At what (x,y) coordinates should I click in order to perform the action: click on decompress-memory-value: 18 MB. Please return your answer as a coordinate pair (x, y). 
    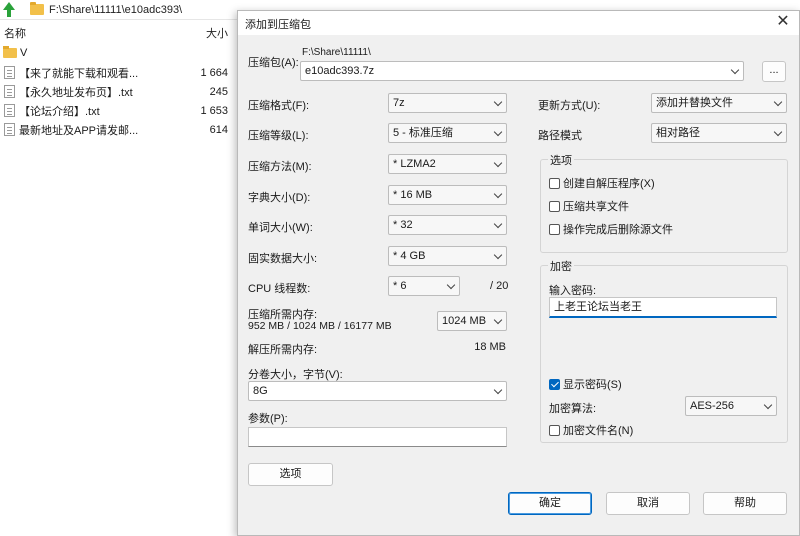
    Looking at the image, I should click on (490, 347).